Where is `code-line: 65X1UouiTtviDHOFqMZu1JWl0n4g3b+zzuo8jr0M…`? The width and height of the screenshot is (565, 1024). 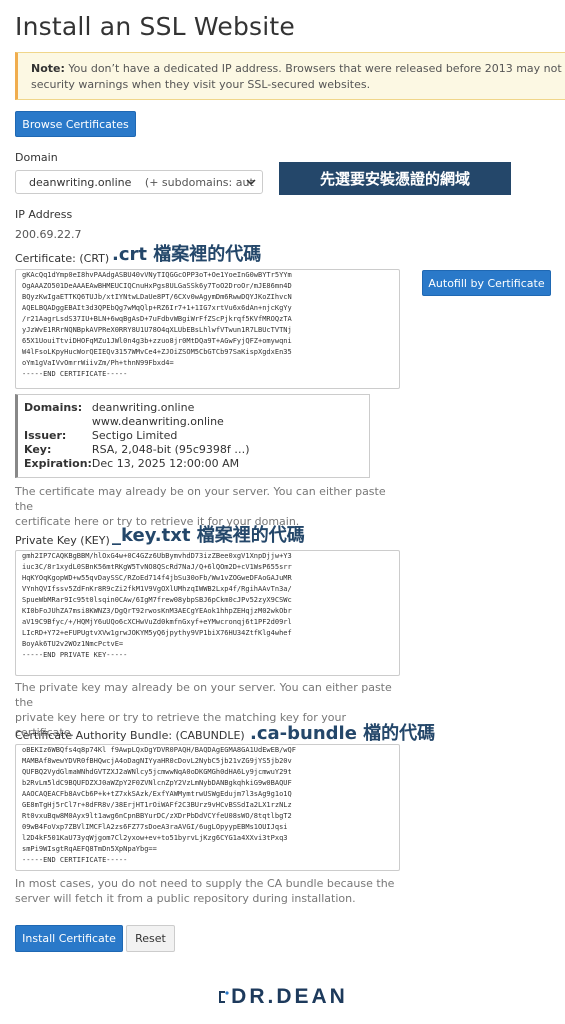 code-line: 65X1UouiTtviDHOFqMZu1JWl0n4g3b+zzuo8jr0M… is located at coordinates (157, 341).